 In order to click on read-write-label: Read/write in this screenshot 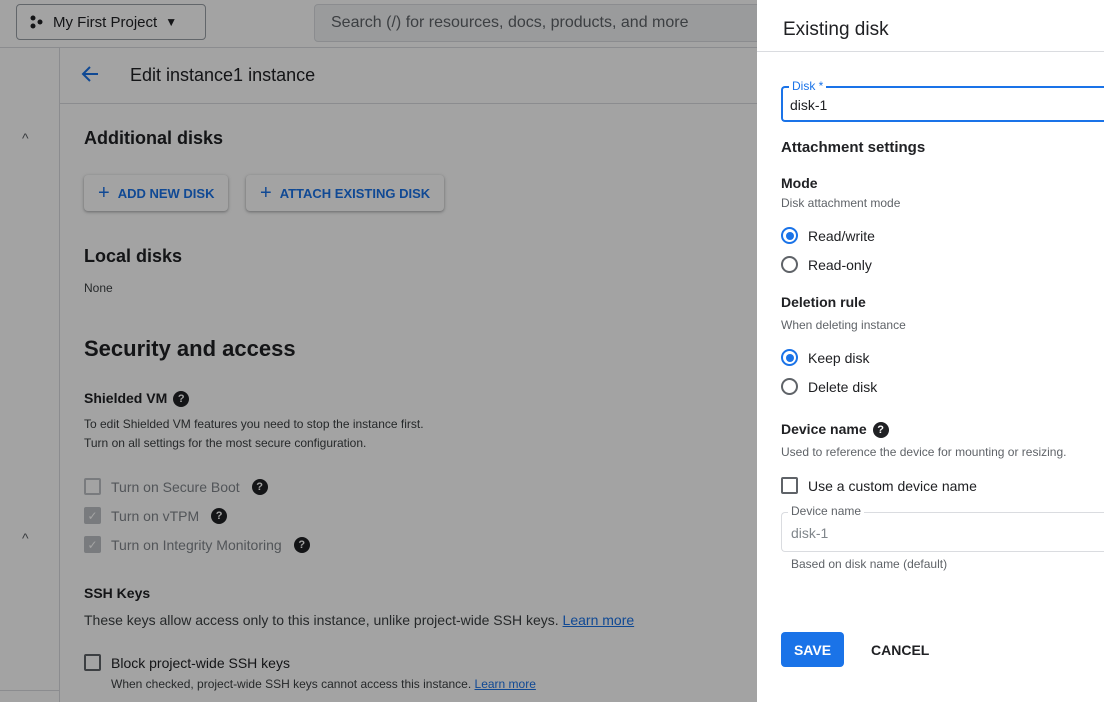, I will do `click(841, 235)`.